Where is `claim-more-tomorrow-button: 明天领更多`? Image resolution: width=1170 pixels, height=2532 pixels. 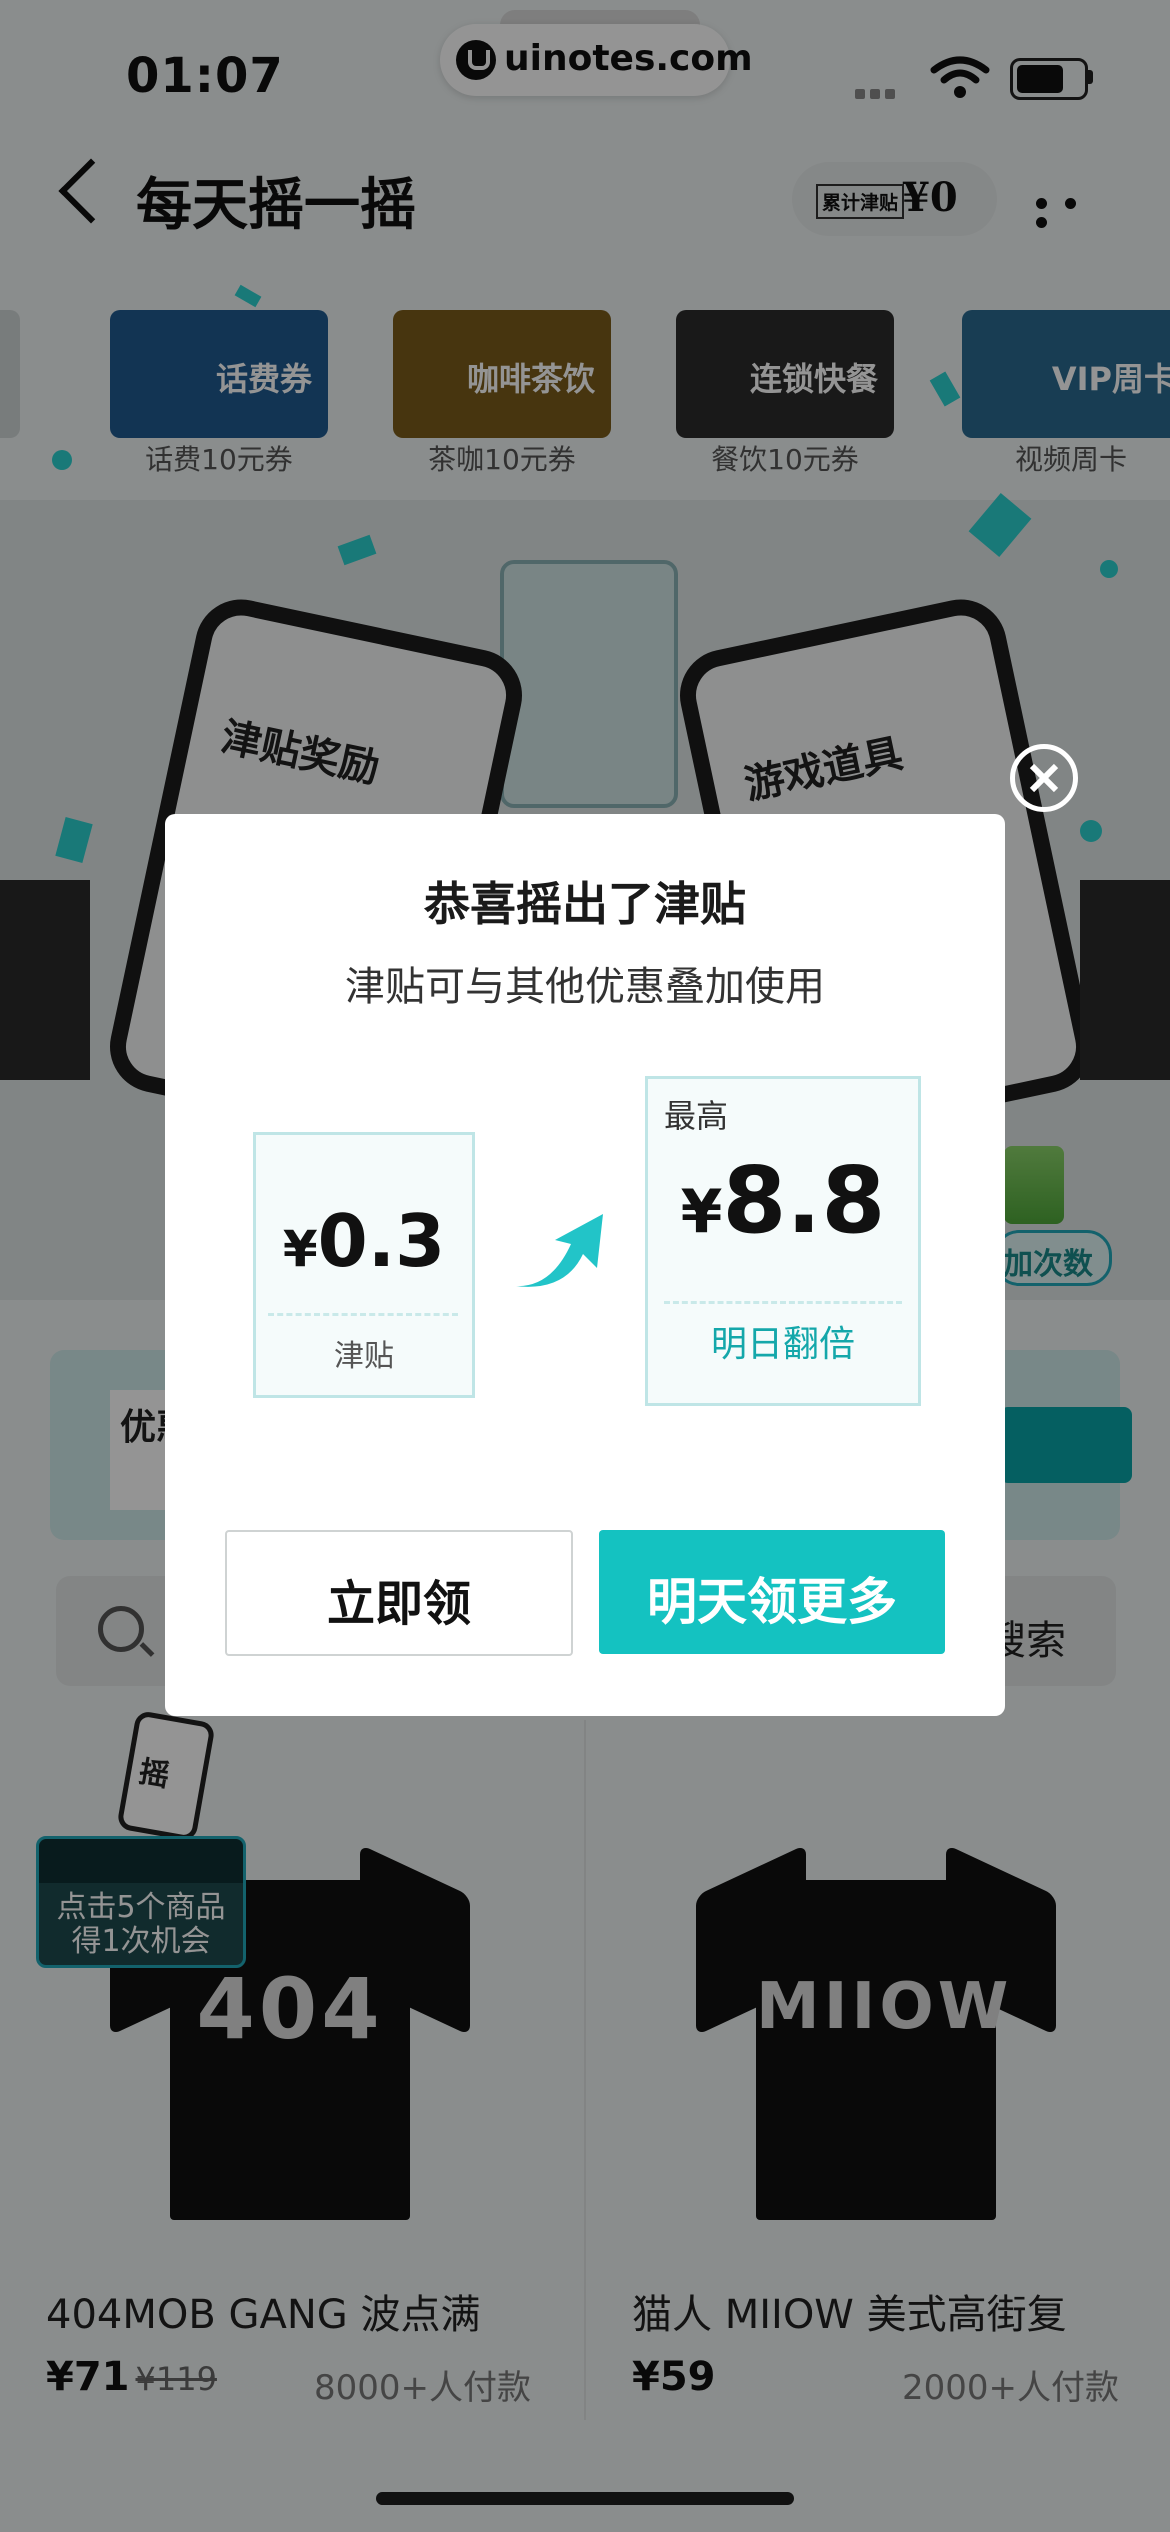 claim-more-tomorrow-button: 明天领更多 is located at coordinates (772, 1592).